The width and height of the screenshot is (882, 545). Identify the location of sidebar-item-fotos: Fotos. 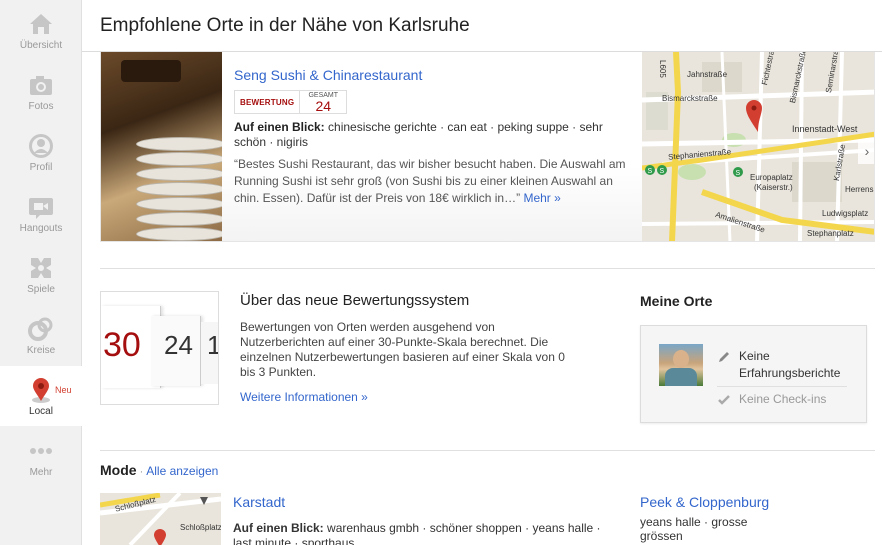
(41, 91).